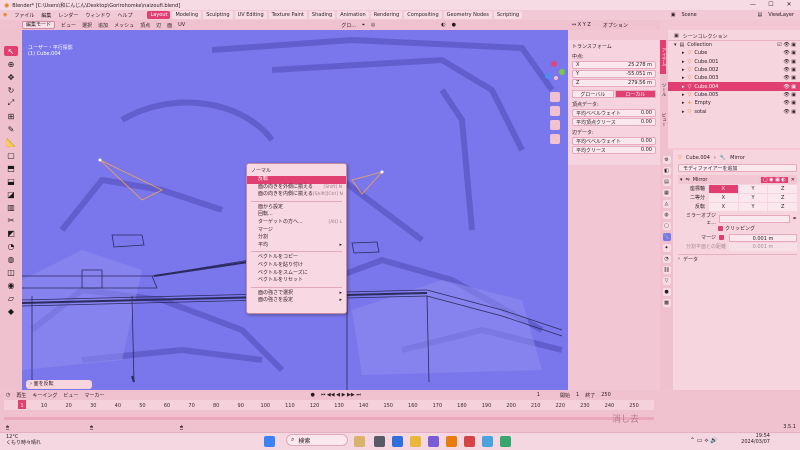 Image resolution: width=800 pixels, height=450 pixels. Describe the element at coordinates (754, 219) in the screenshot. I see `mirror-object-field` at that location.